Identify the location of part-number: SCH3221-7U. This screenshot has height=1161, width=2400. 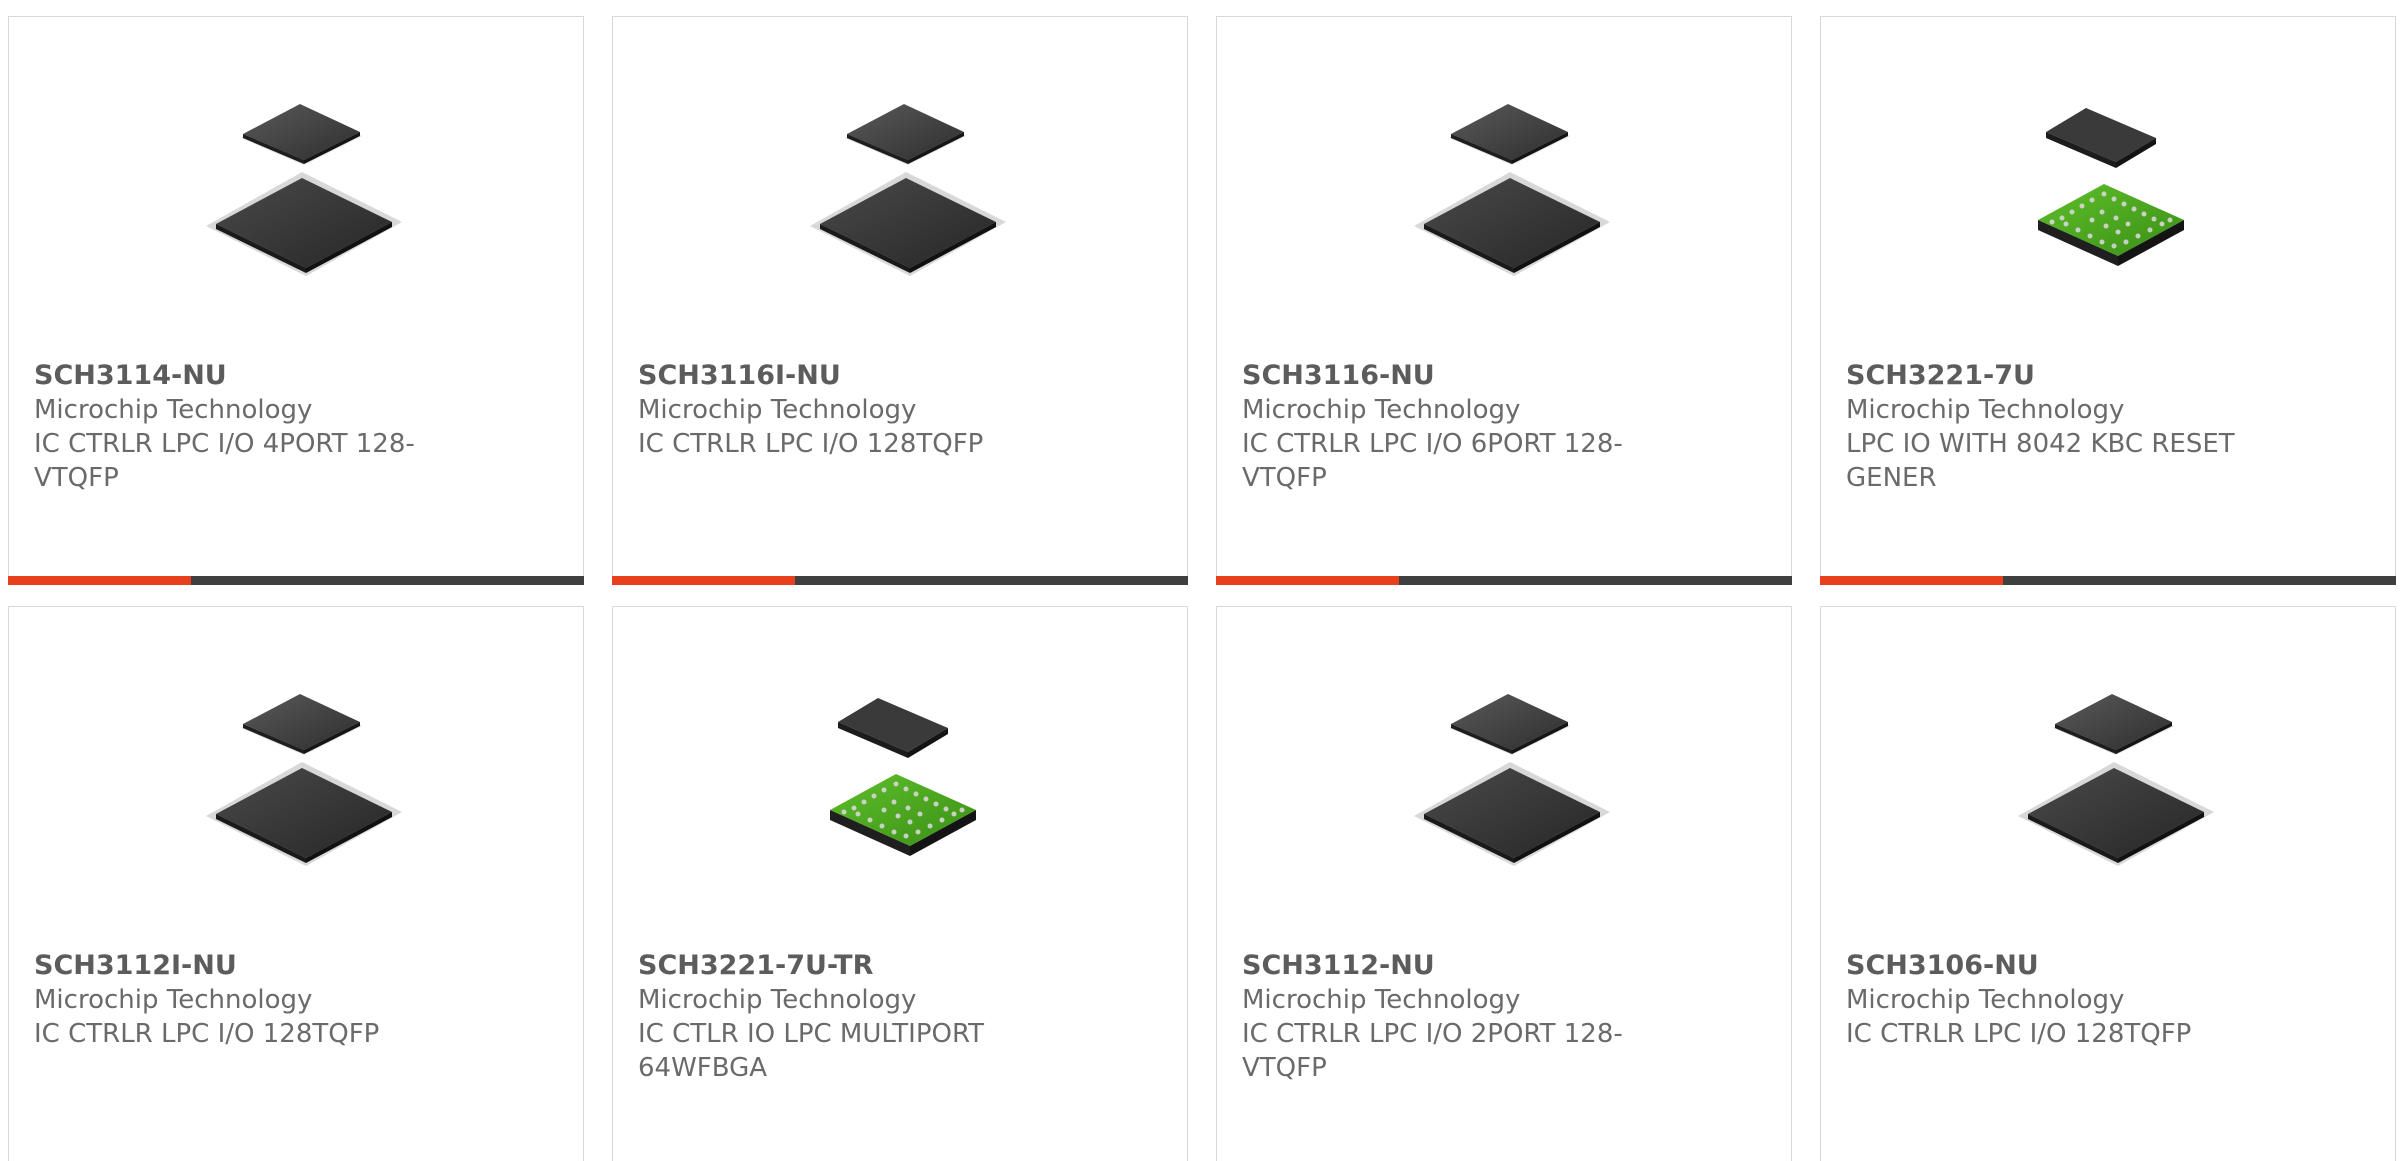
(2056, 376).